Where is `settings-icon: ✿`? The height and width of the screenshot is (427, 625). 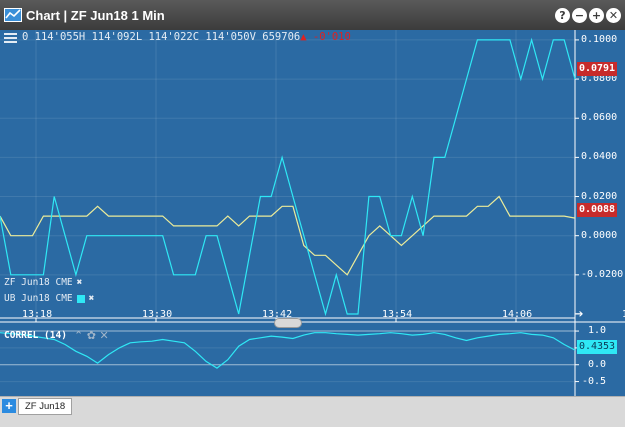
settings-icon: ✿ is located at coordinates (91, 335).